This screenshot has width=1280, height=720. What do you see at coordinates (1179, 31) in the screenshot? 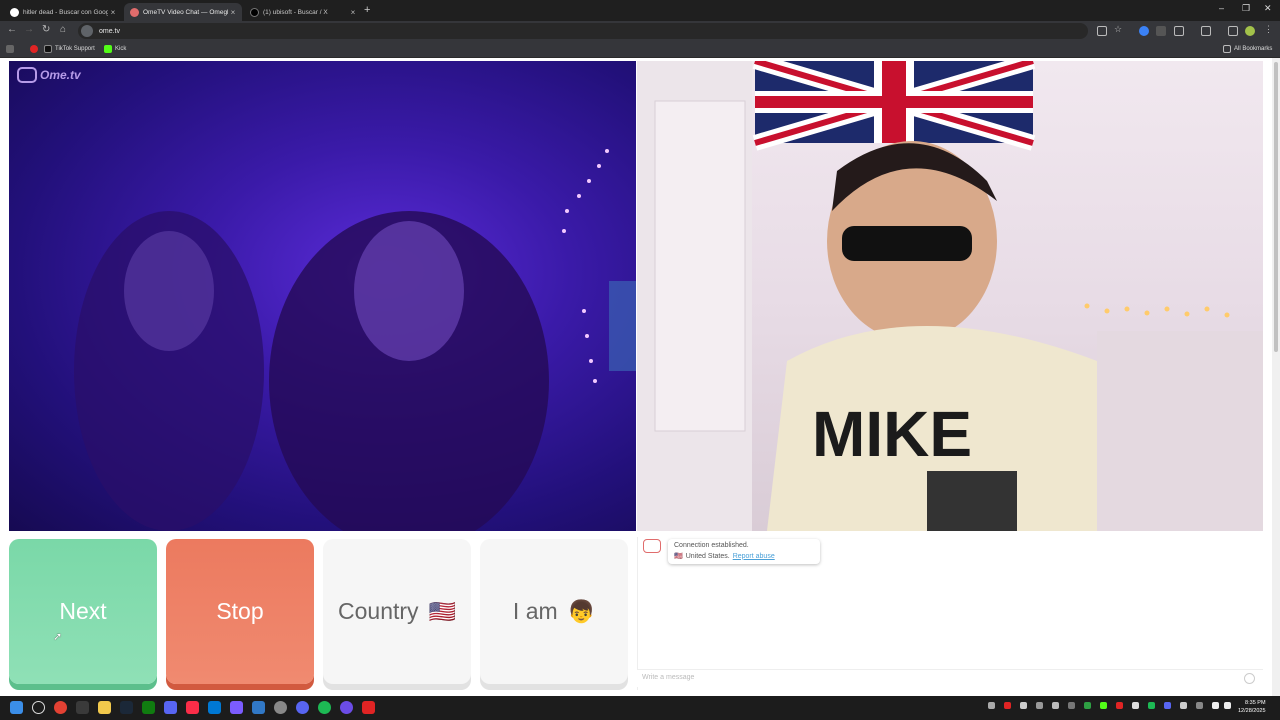
I see `extensions-icon` at bounding box center [1179, 31].